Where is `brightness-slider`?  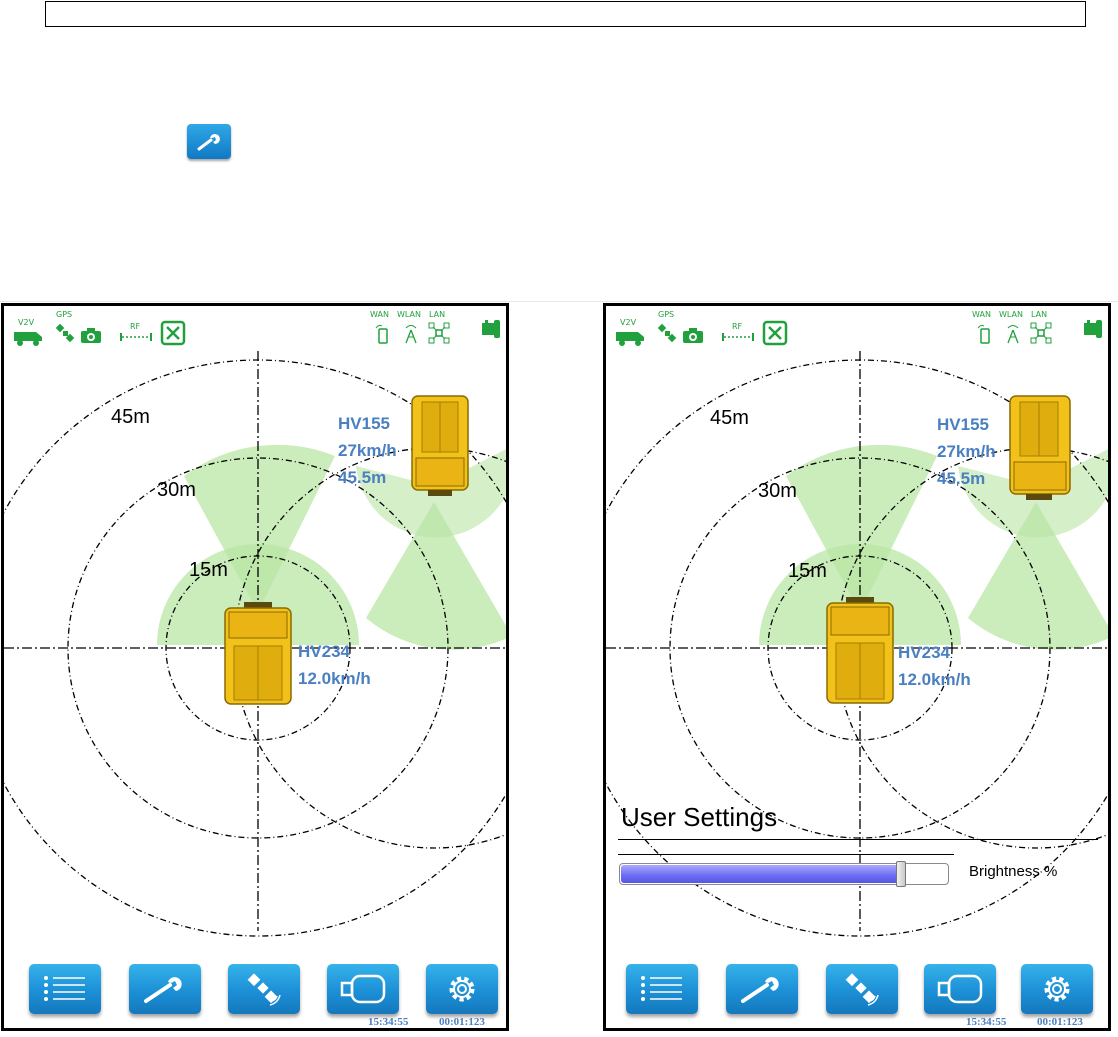
brightness-slider is located at coordinates (784, 874).